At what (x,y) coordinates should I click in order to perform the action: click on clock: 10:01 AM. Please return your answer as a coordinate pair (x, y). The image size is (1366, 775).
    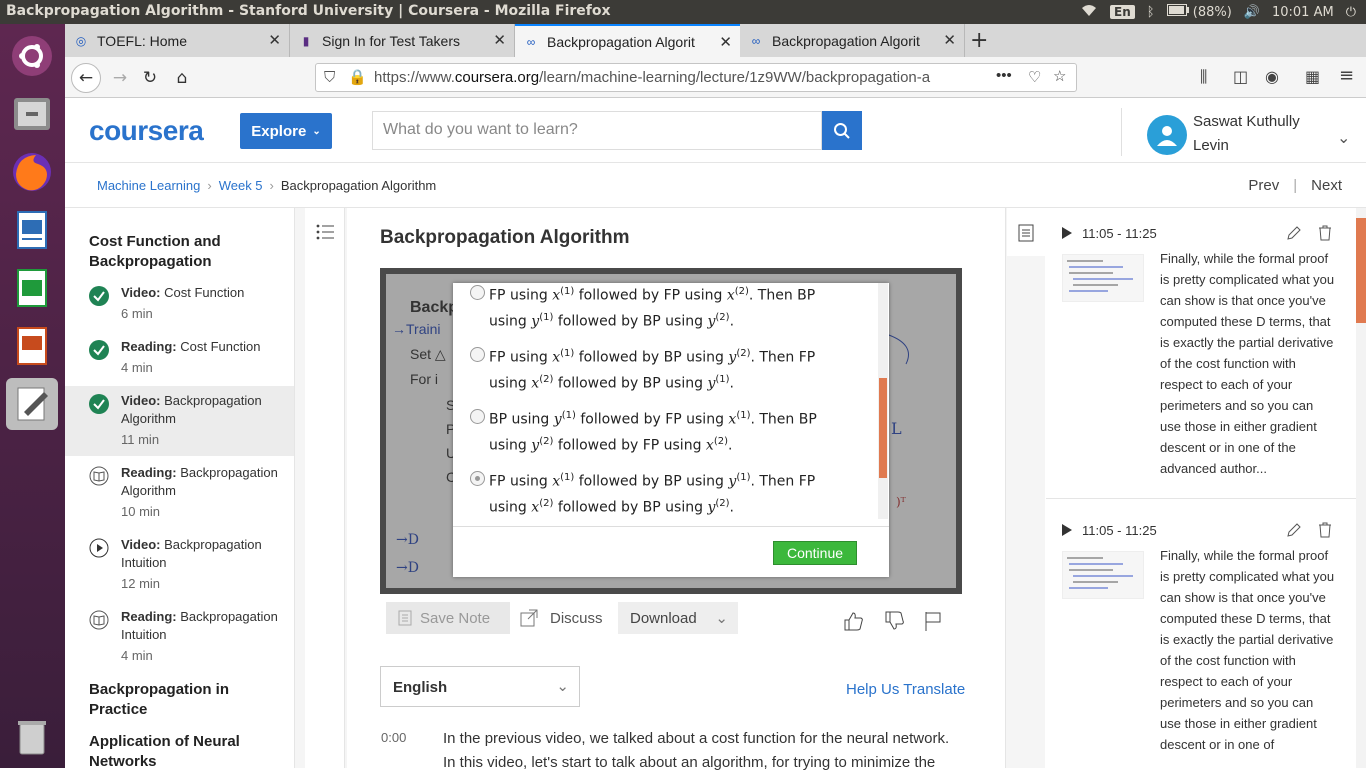
    Looking at the image, I should click on (1303, 12).